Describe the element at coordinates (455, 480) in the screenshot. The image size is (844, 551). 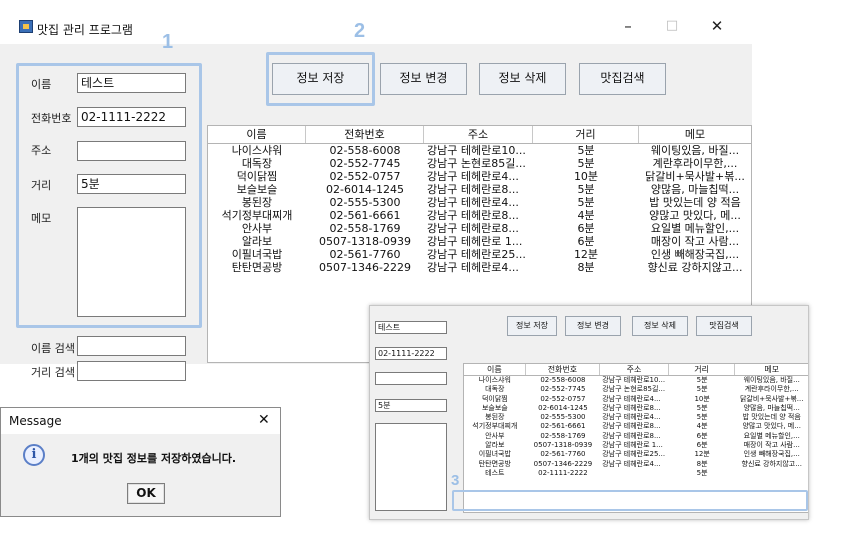
I see `annotation-number-3: 3` at that location.